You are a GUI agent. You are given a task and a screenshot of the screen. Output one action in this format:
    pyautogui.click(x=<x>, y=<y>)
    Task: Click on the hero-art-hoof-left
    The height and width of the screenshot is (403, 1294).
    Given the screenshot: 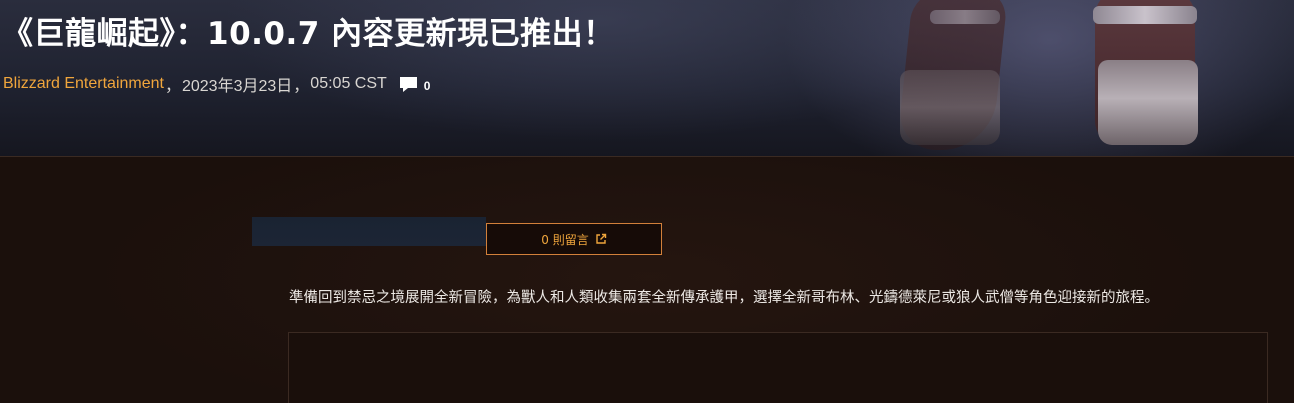 What is the action you would take?
    pyautogui.click(x=950, y=107)
    